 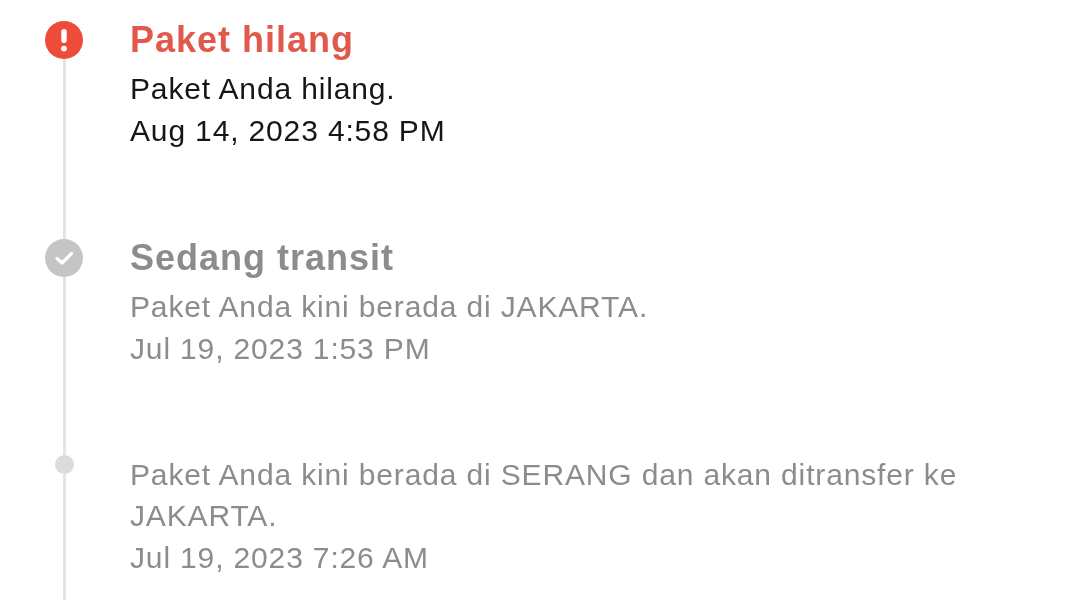 I want to click on event-timestamp: Jul 19, 2023 1:53 PM, so click(x=280, y=349).